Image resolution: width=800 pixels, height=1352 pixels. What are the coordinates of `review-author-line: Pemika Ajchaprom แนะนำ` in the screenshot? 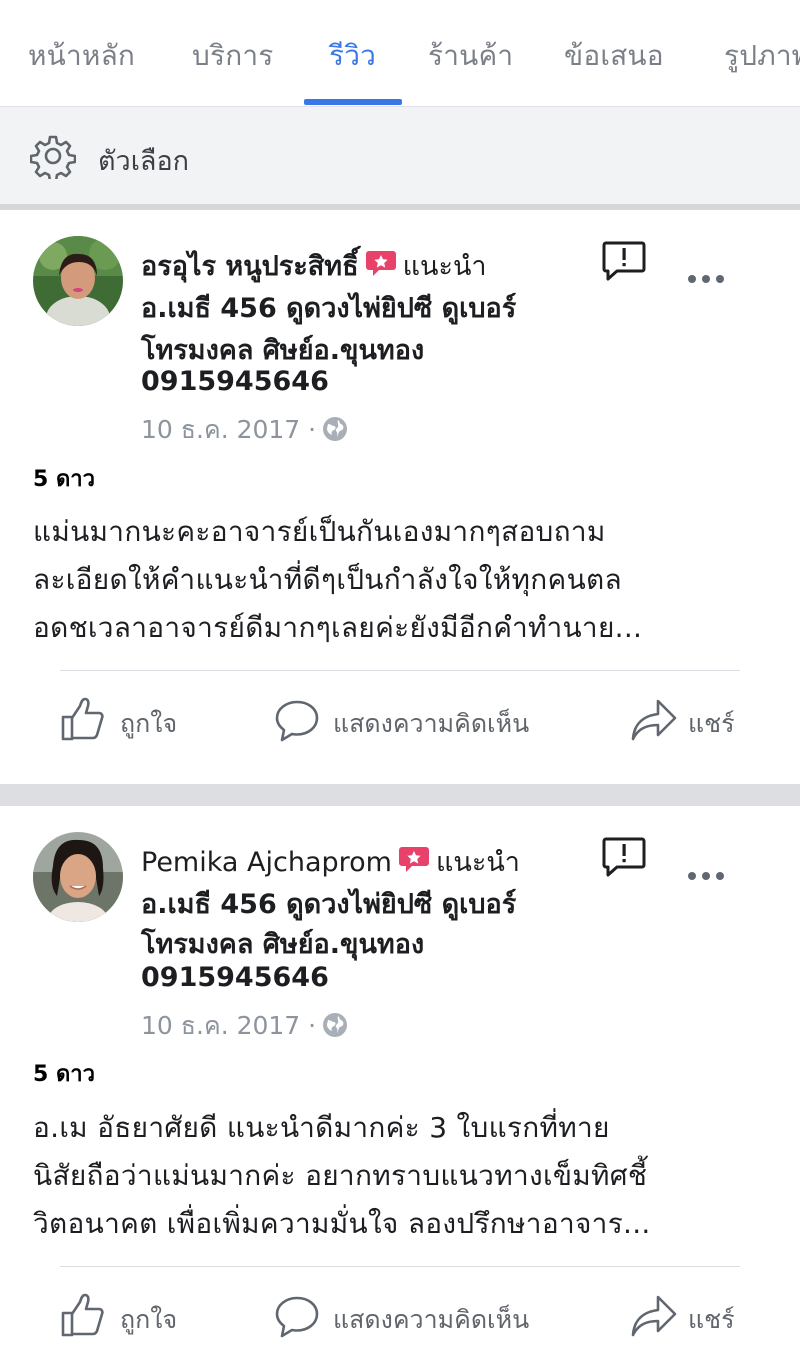 It's located at (330, 861).